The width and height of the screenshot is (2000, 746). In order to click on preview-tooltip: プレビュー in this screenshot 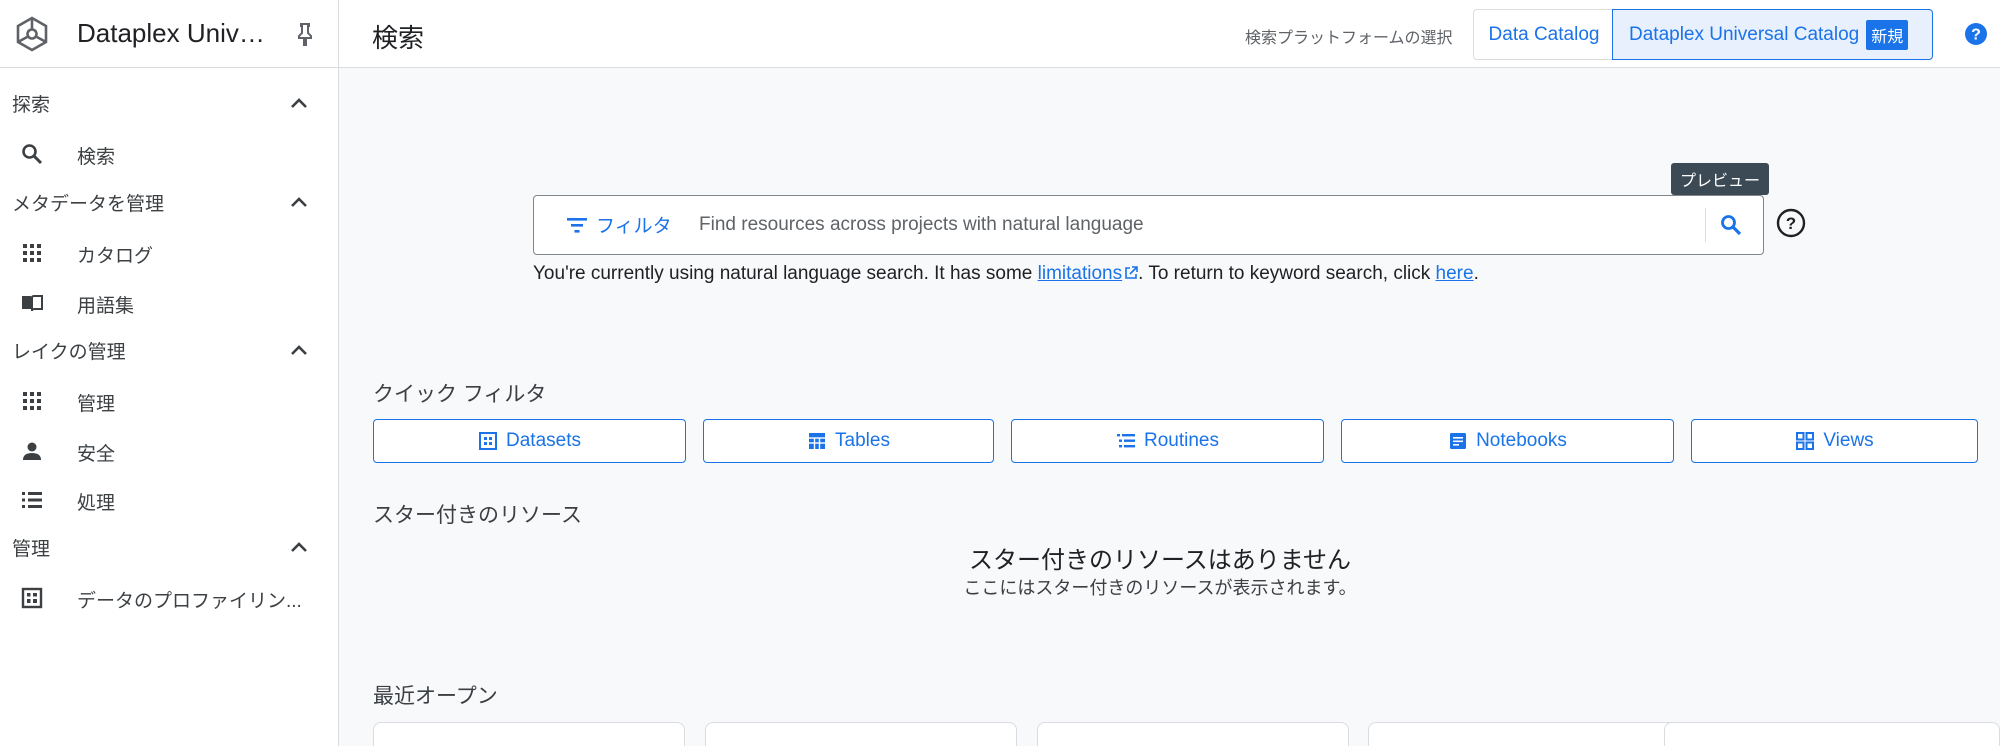, I will do `click(1720, 179)`.